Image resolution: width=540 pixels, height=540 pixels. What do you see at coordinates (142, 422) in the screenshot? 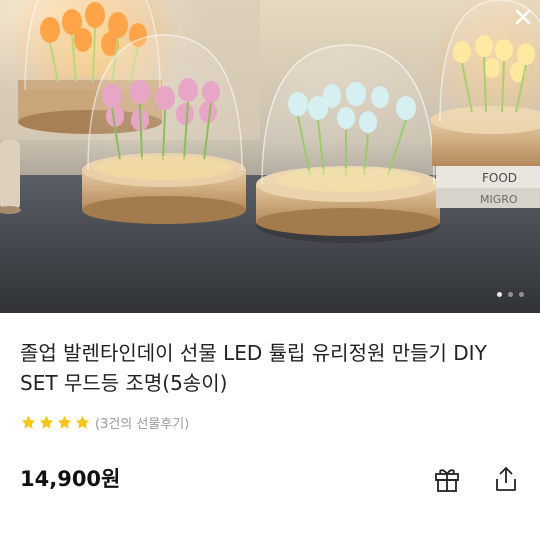
I see `review-count-link: (3건의 선물후기)` at bounding box center [142, 422].